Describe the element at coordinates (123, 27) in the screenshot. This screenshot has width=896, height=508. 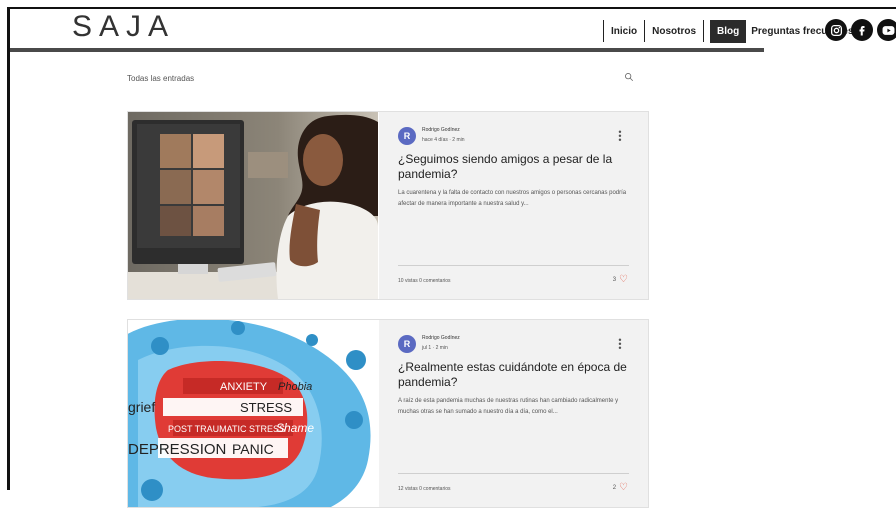
I see `site-logo: SAJA` at that location.